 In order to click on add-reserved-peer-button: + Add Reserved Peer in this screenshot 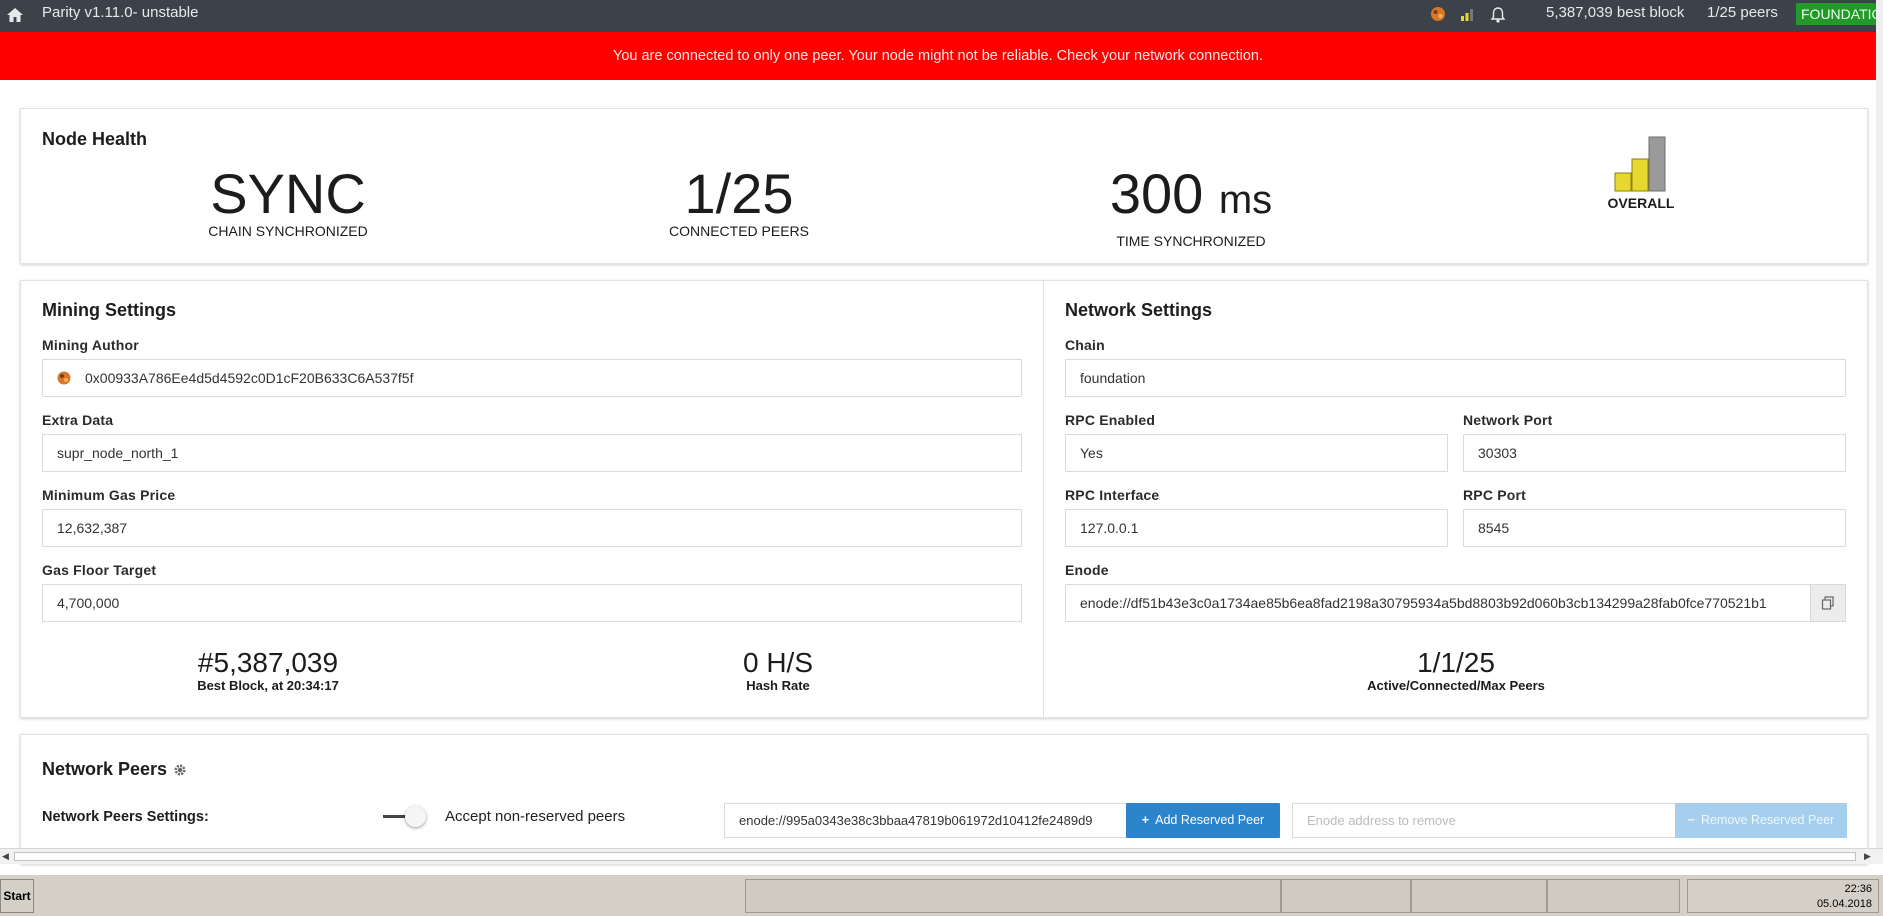, I will do `click(1203, 820)`.